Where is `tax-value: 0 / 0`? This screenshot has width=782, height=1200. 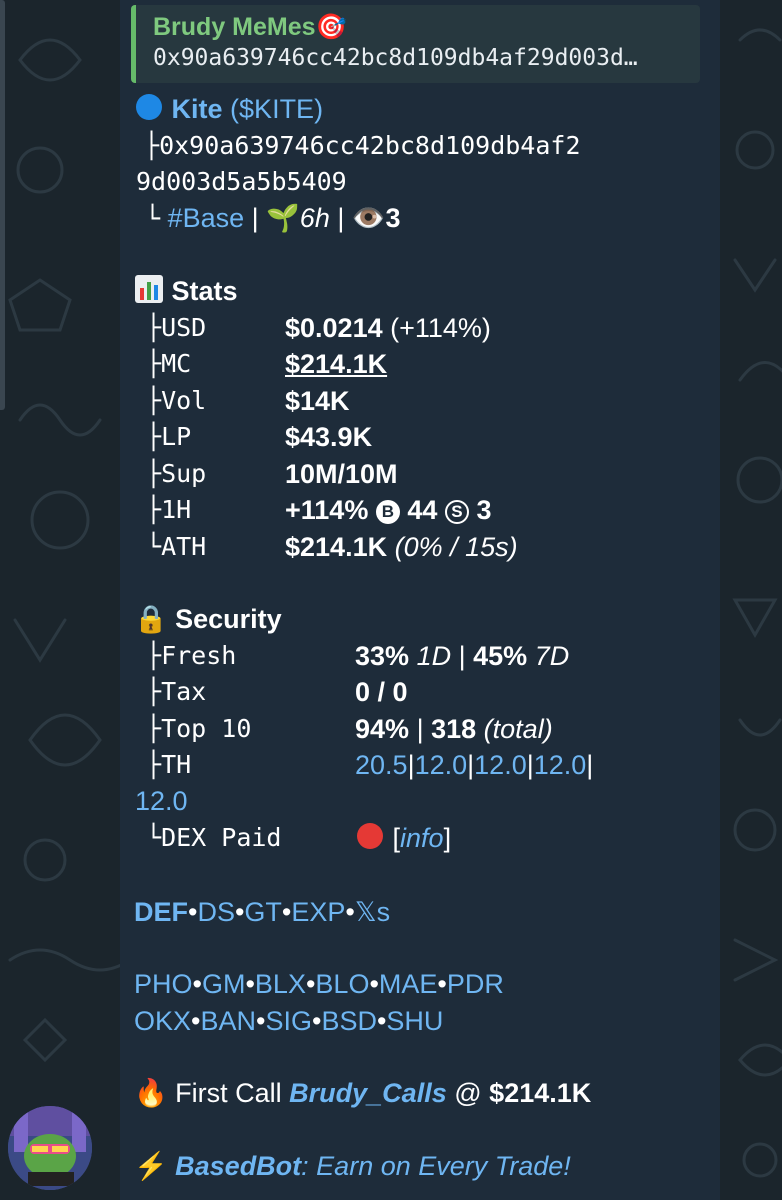
tax-value: 0 / 0 is located at coordinates (381, 692).